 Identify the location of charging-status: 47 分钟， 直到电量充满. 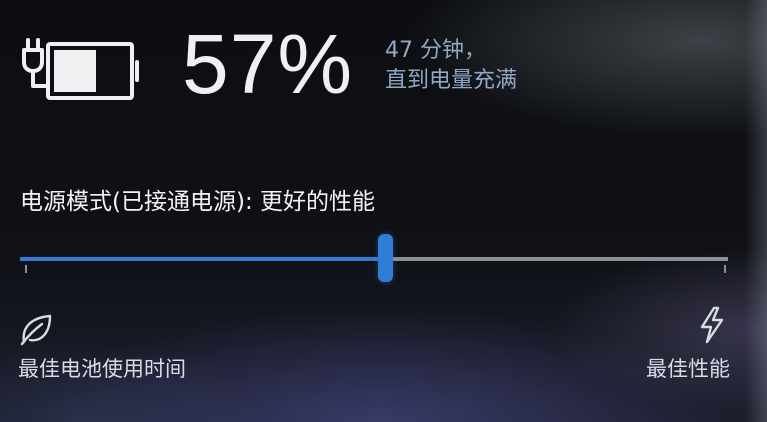
(451, 65).